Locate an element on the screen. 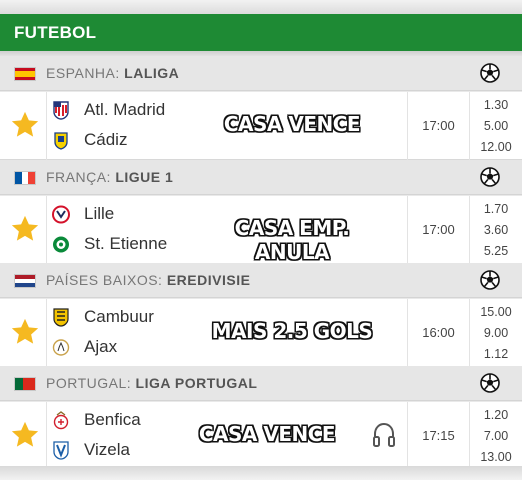 Image resolution: width=522 pixels, height=480 pixels. france-flag-icon is located at coordinates (25, 178).